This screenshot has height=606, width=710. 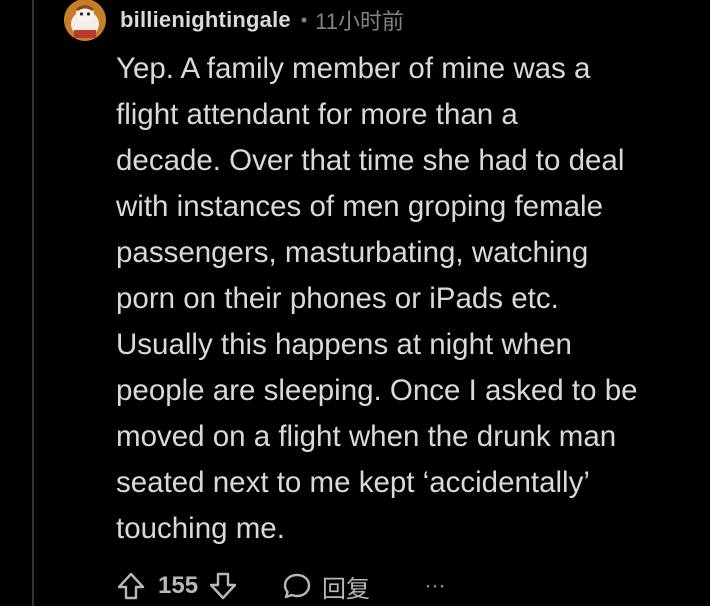 I want to click on upvote-button, so click(x=131, y=586).